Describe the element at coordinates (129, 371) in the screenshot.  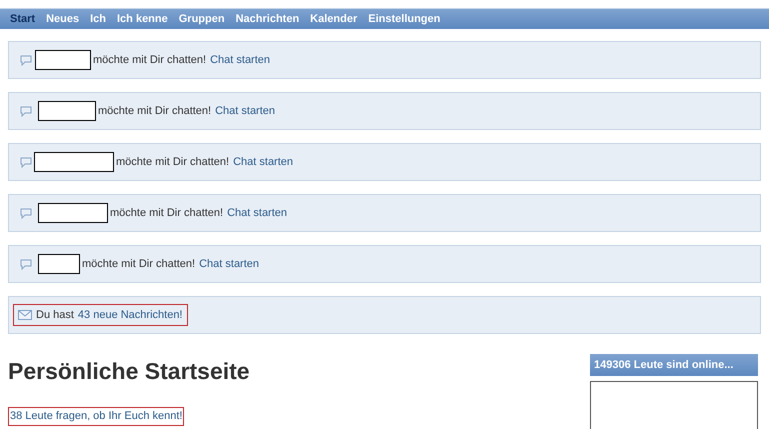
I see `page-heading: Persönliche Startseite` at that location.